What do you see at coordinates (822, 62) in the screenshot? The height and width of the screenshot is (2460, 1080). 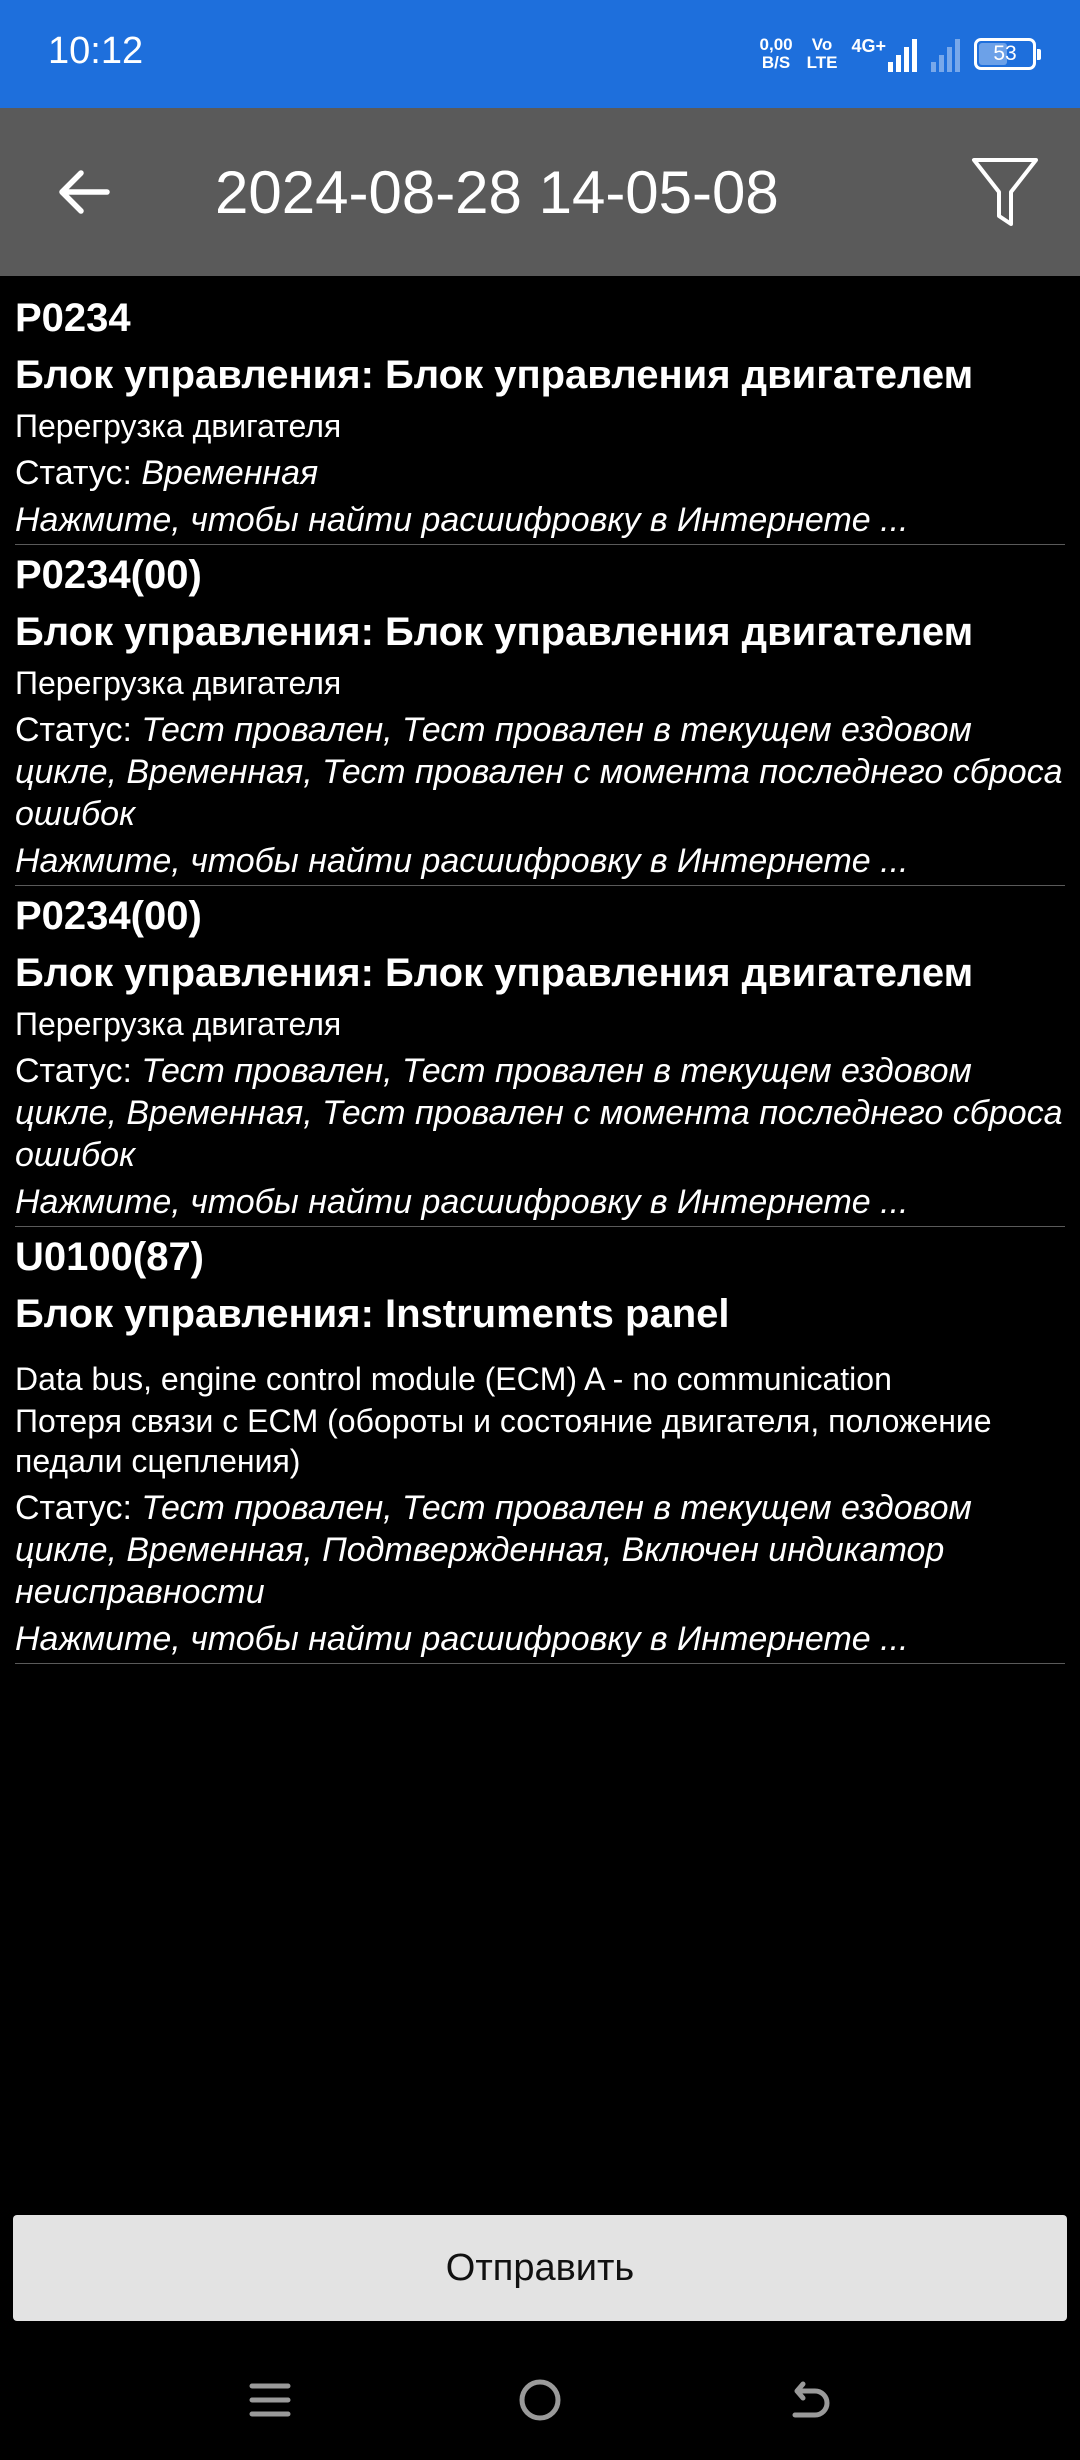 I see `volte-bottom: LTE` at bounding box center [822, 62].